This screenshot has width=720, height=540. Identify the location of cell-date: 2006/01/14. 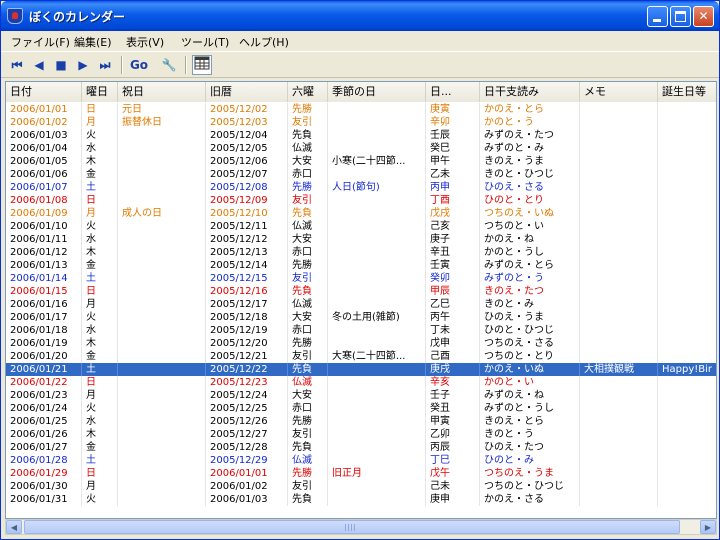
(44, 278).